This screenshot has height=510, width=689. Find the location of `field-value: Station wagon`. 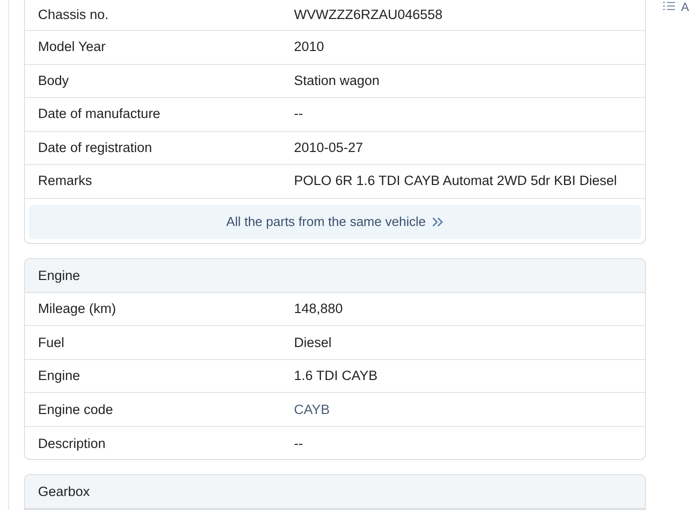

field-value: Station wagon is located at coordinates (337, 81).